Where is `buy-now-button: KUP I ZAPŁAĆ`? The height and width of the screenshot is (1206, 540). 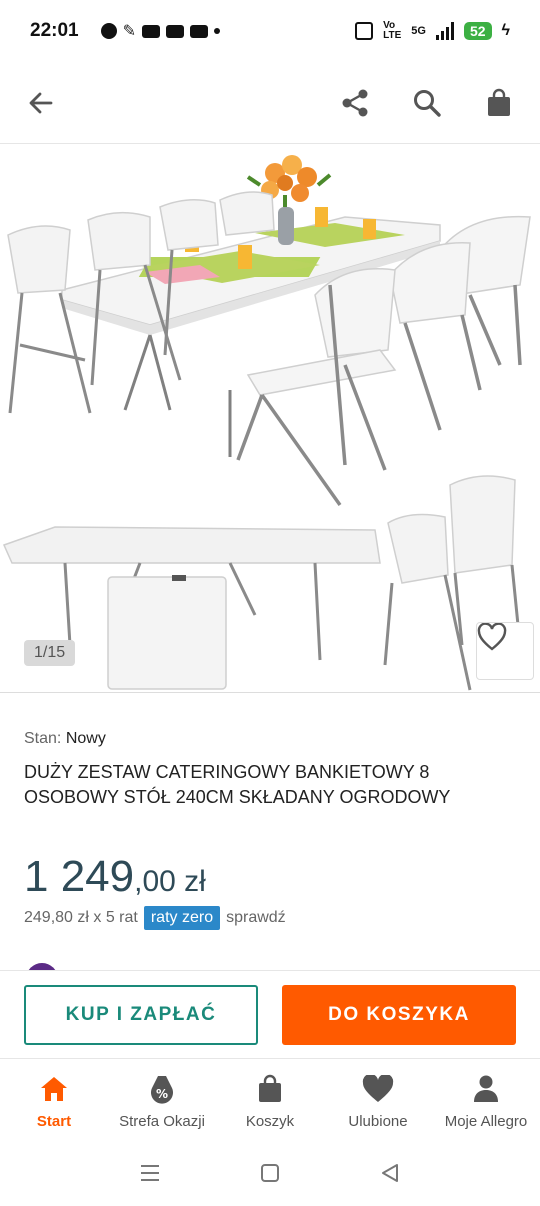
buy-now-button: KUP I ZAPŁAĆ is located at coordinates (141, 1015).